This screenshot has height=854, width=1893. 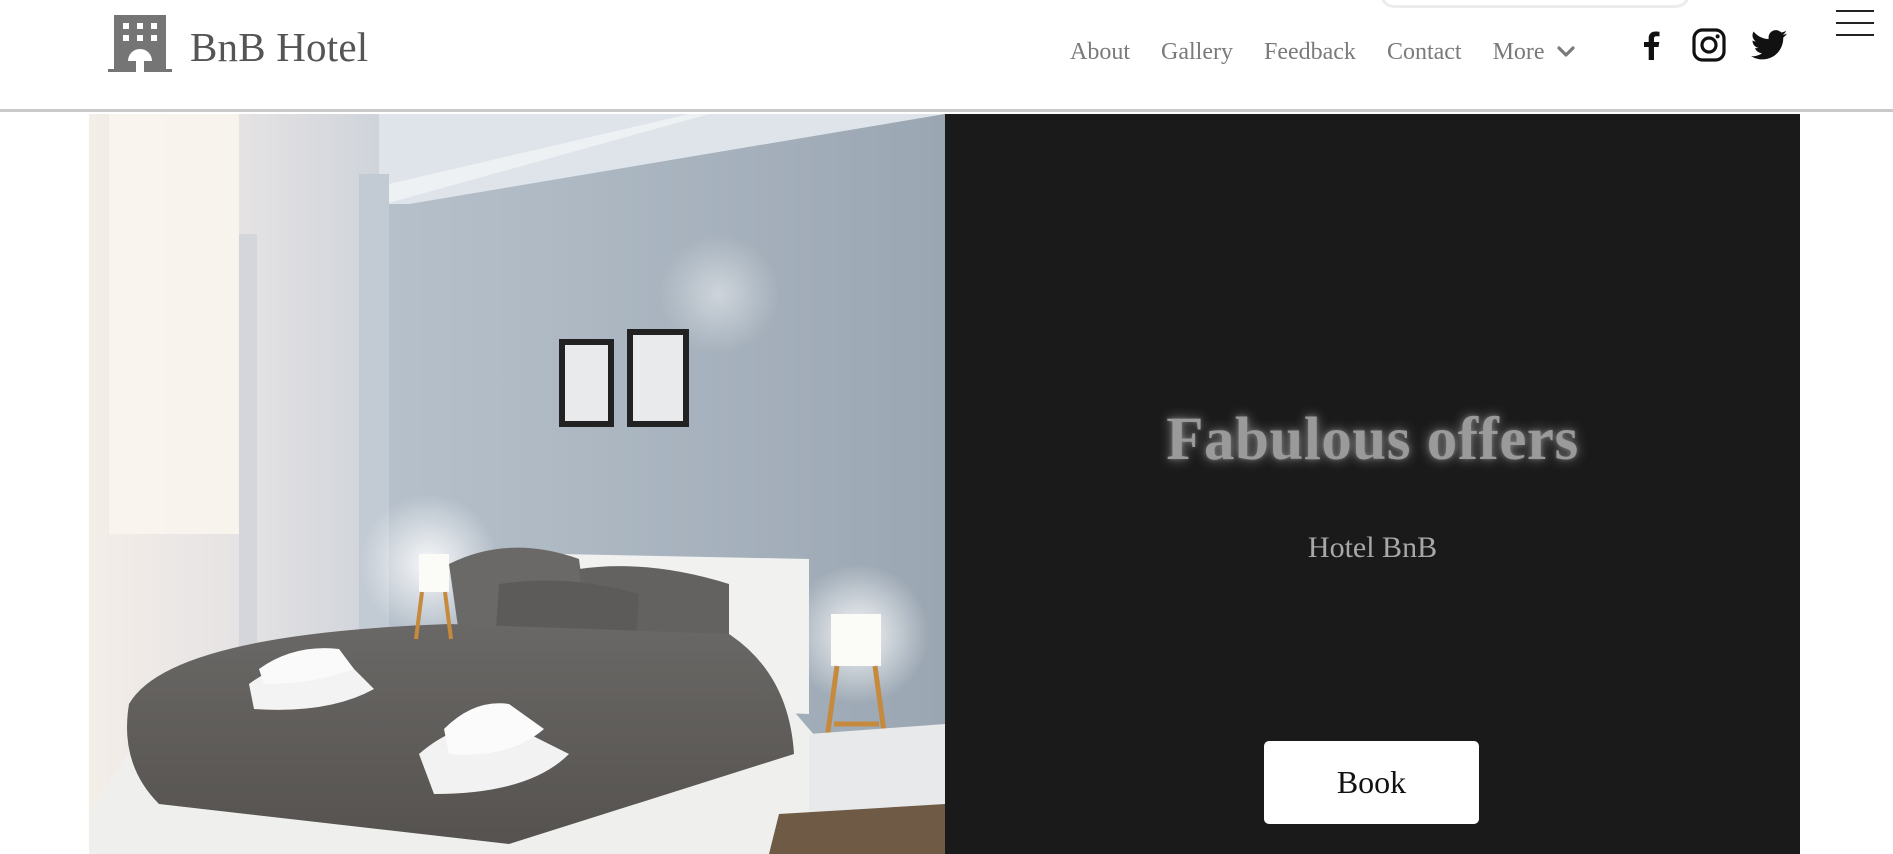 I want to click on nav-link-about: About, so click(x=1100, y=52).